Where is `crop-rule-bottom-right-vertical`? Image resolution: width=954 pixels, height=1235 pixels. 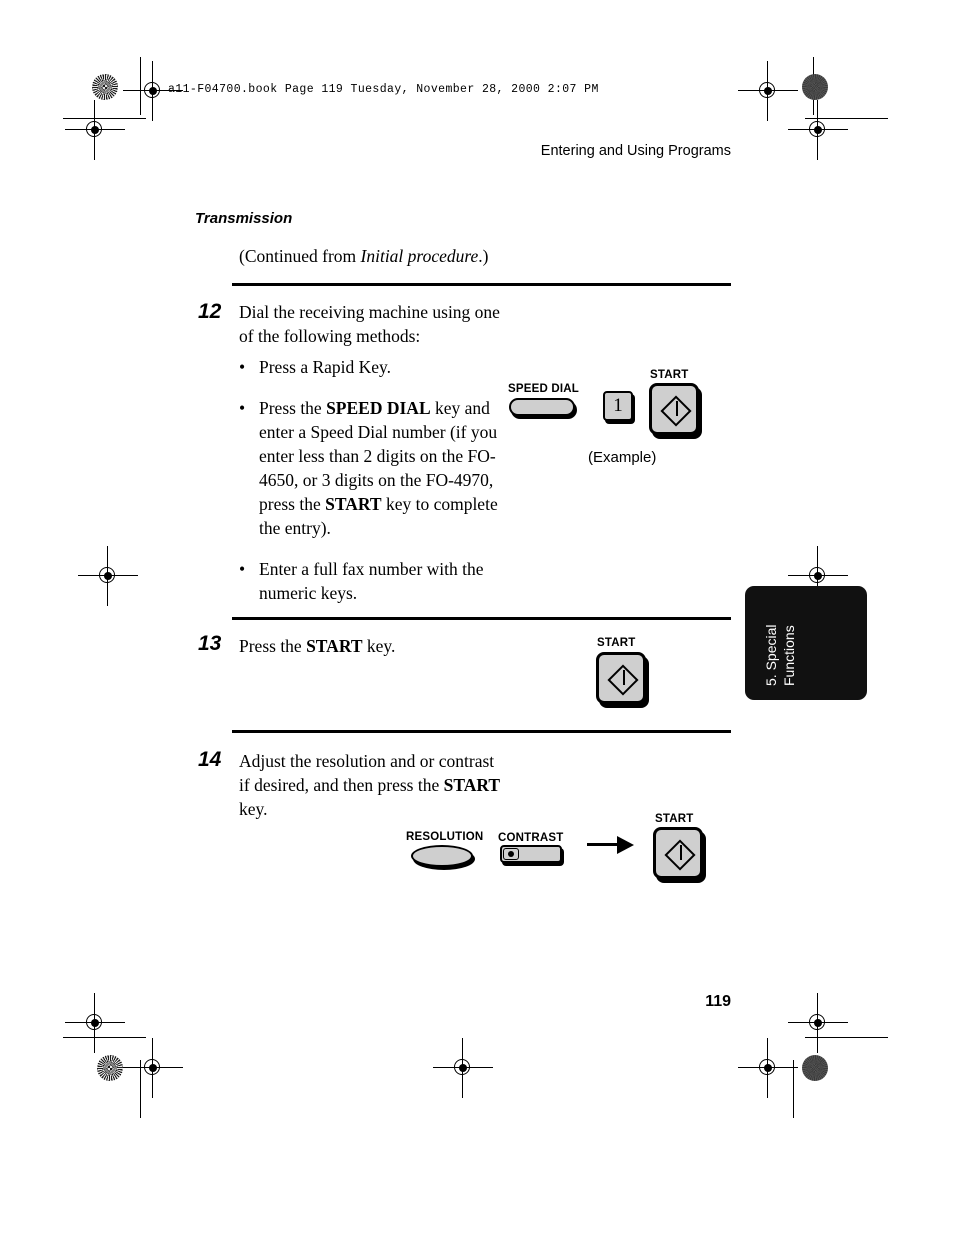 crop-rule-bottom-right-vertical is located at coordinates (793, 1089).